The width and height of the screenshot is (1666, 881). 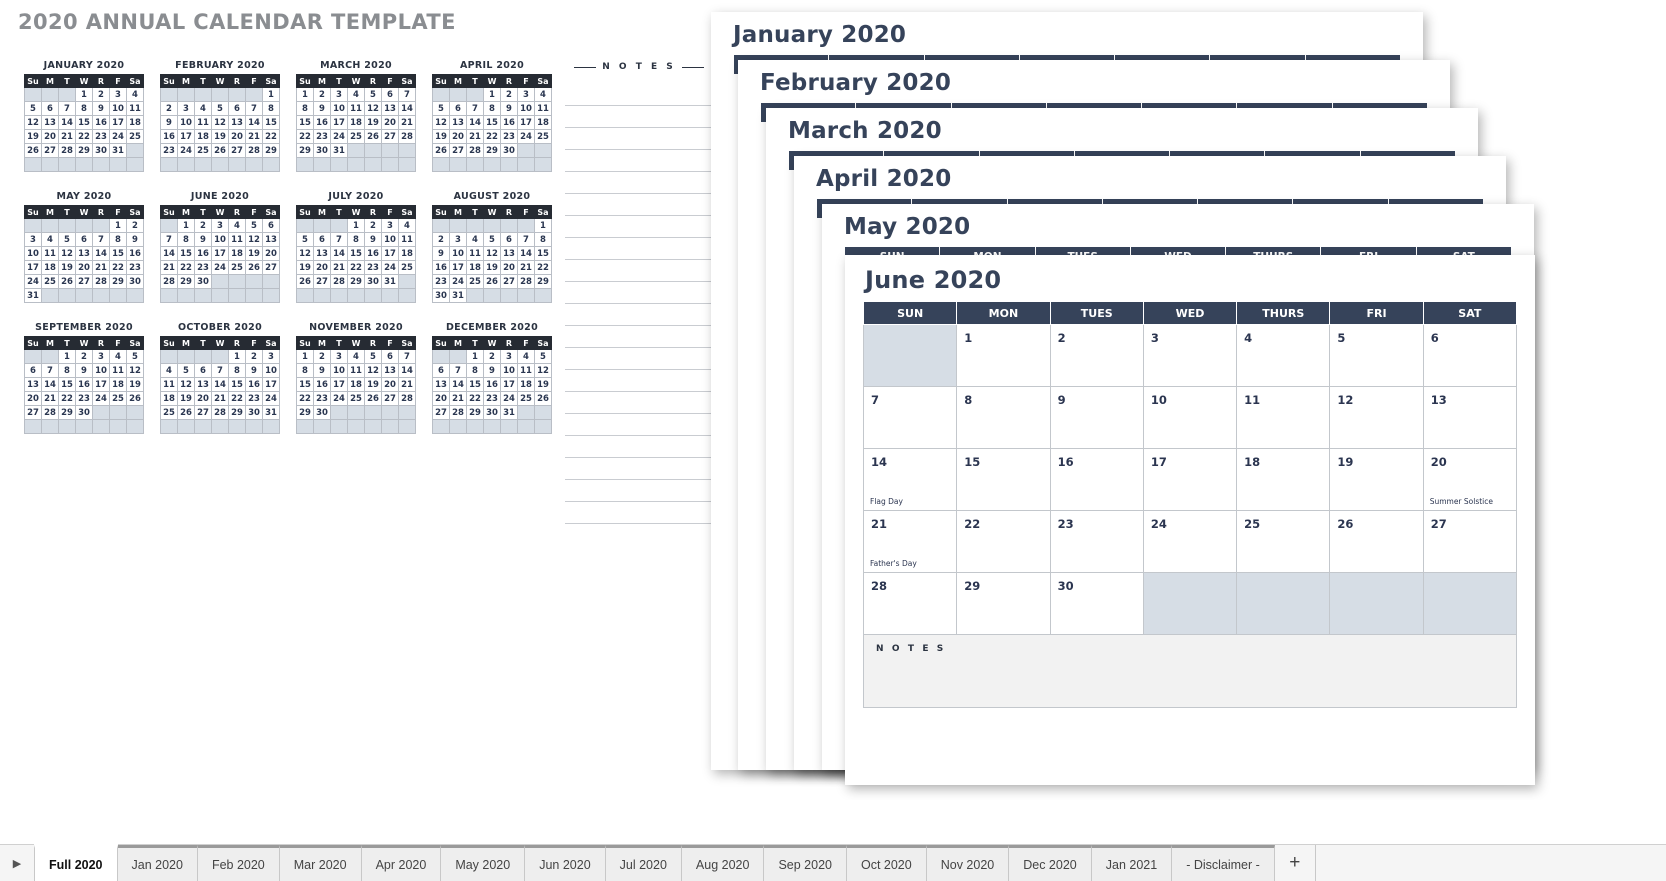 I want to click on sheet-tab-apr-2020: Apr 2020, so click(x=401, y=863).